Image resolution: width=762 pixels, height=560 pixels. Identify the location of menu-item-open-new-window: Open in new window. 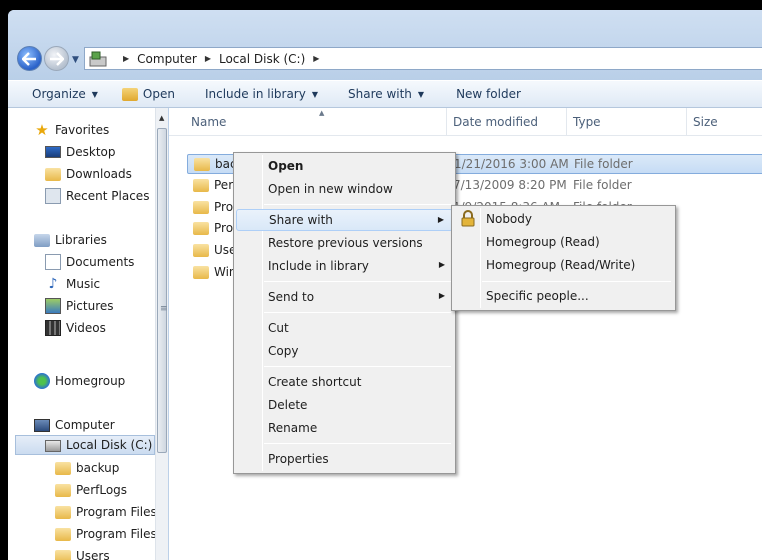
(344, 189).